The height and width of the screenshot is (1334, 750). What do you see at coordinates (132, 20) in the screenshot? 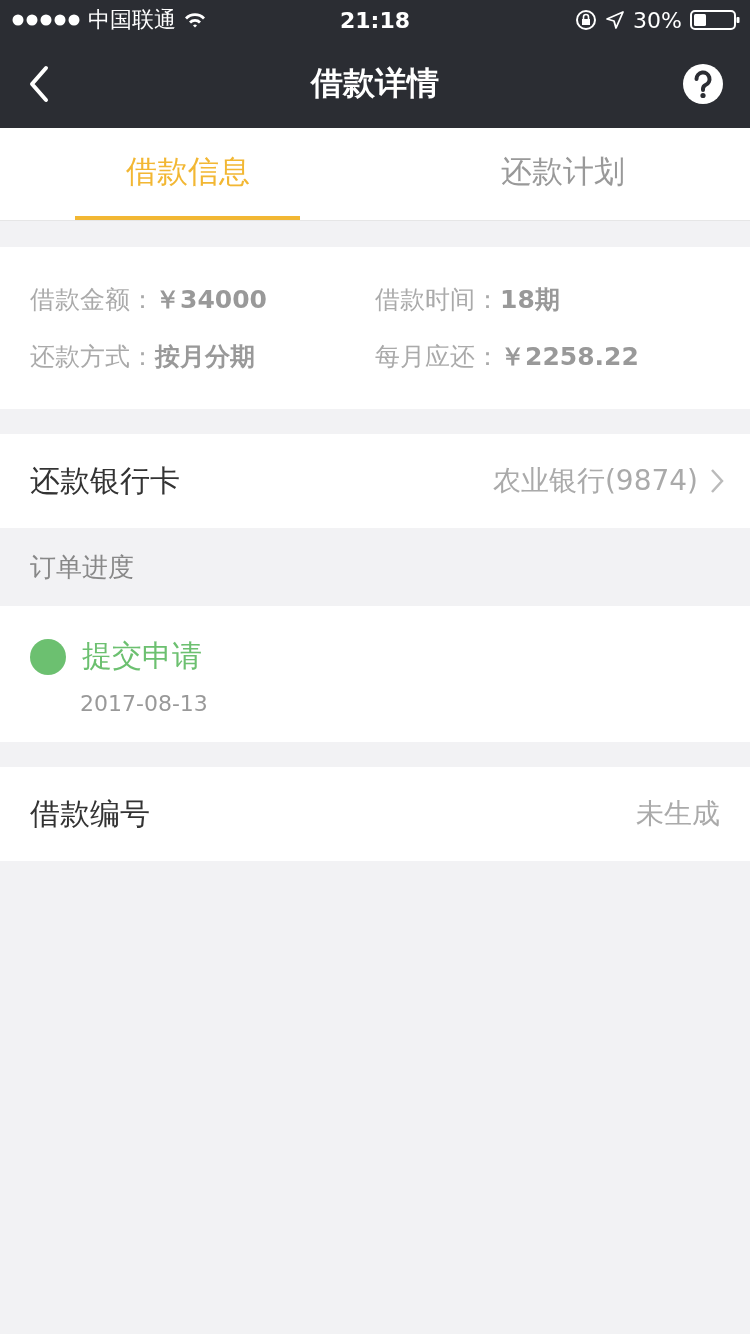
I see `carrier-name: 中国联通` at bounding box center [132, 20].